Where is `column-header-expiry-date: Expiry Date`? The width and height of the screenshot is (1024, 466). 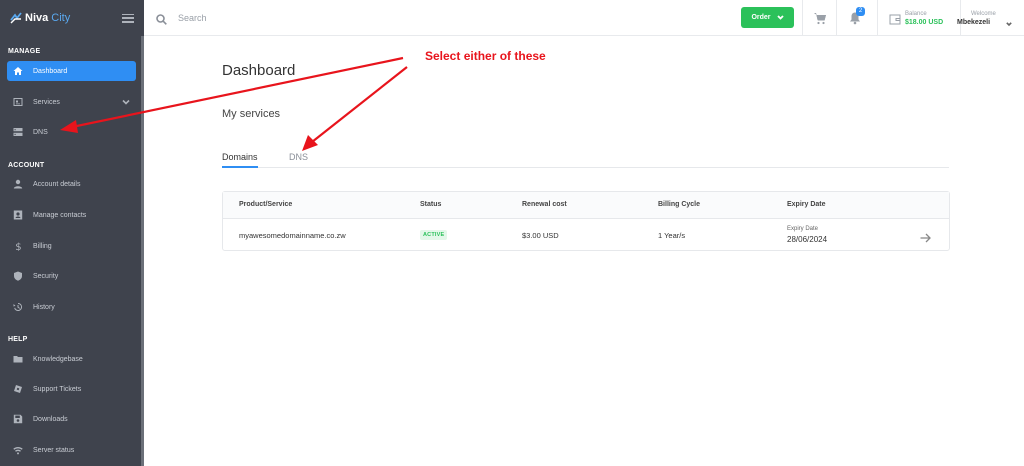 column-header-expiry-date: Expiry Date is located at coordinates (806, 204).